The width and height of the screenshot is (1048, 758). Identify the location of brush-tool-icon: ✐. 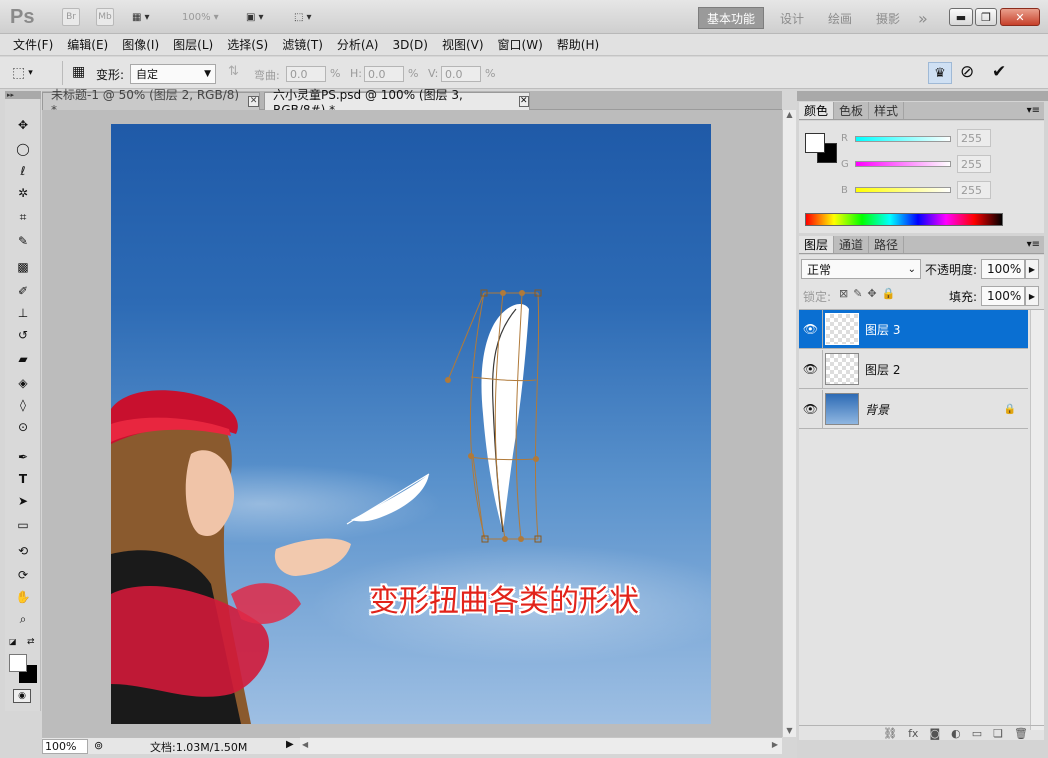
(23, 291).